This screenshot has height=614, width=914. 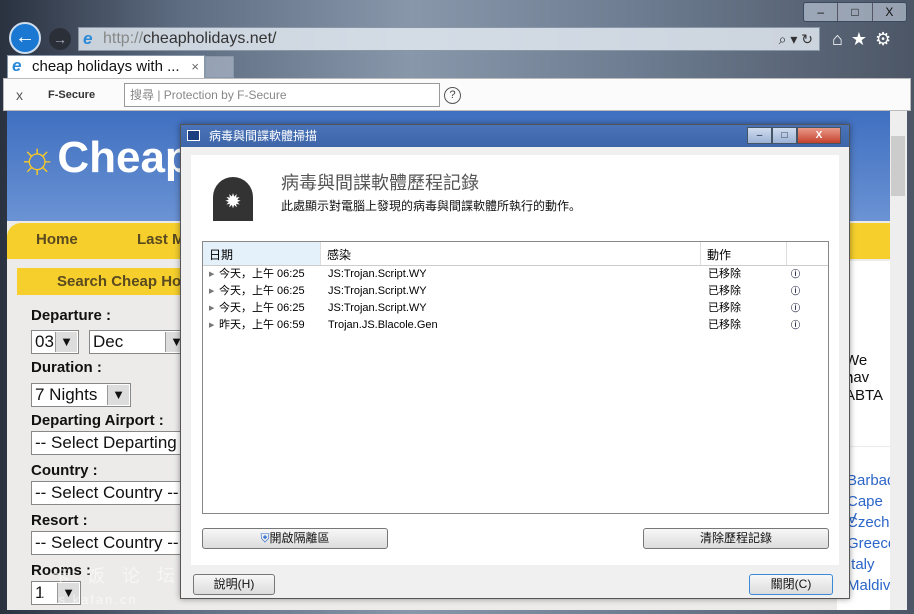 I want to click on close-toolbar-button: x, so click(x=19, y=95).